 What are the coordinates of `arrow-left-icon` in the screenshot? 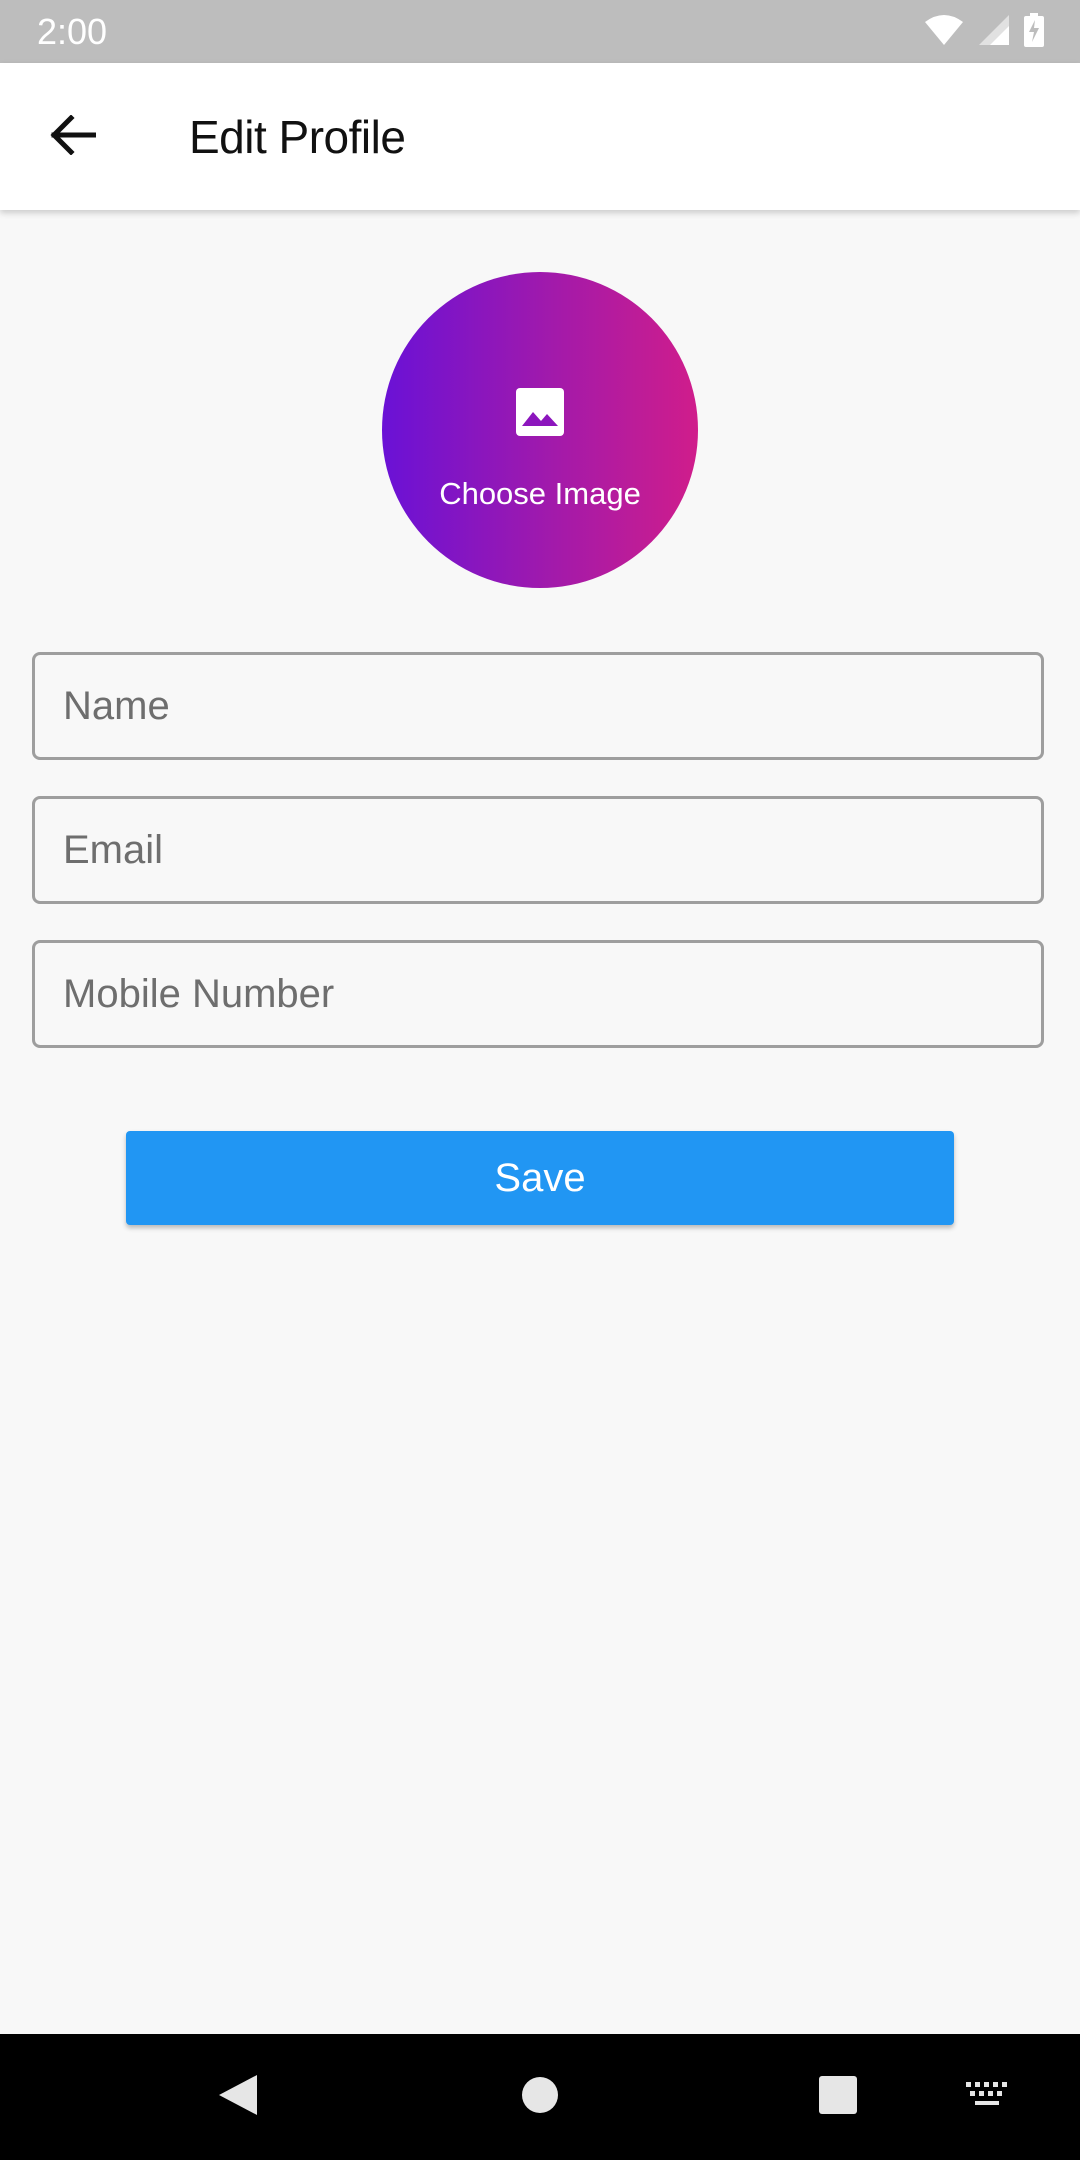 It's located at (73, 136).